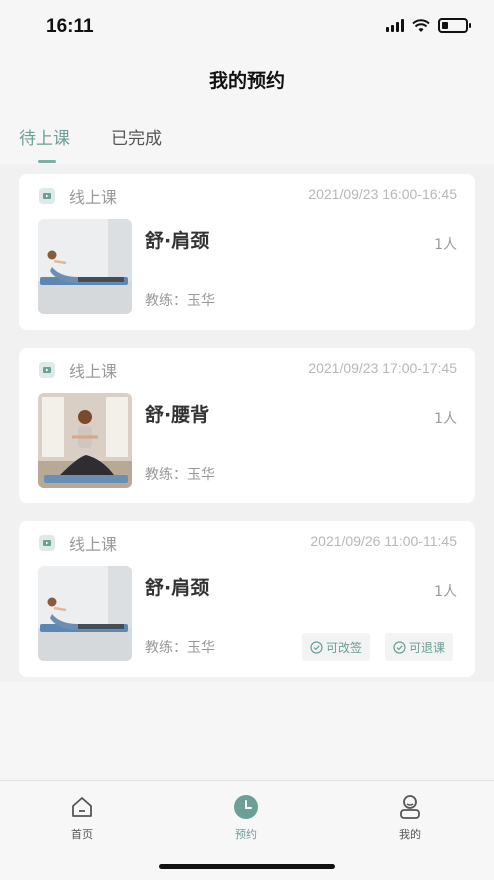 The image size is (494, 880). Describe the element at coordinates (454, 25) in the screenshot. I see `battery-icon` at that location.